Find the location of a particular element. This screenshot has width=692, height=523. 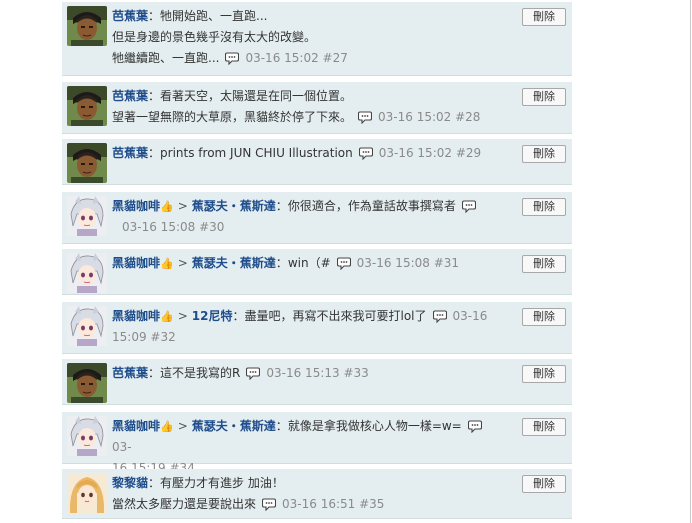

comment-text: win（# is located at coordinates (309, 263).